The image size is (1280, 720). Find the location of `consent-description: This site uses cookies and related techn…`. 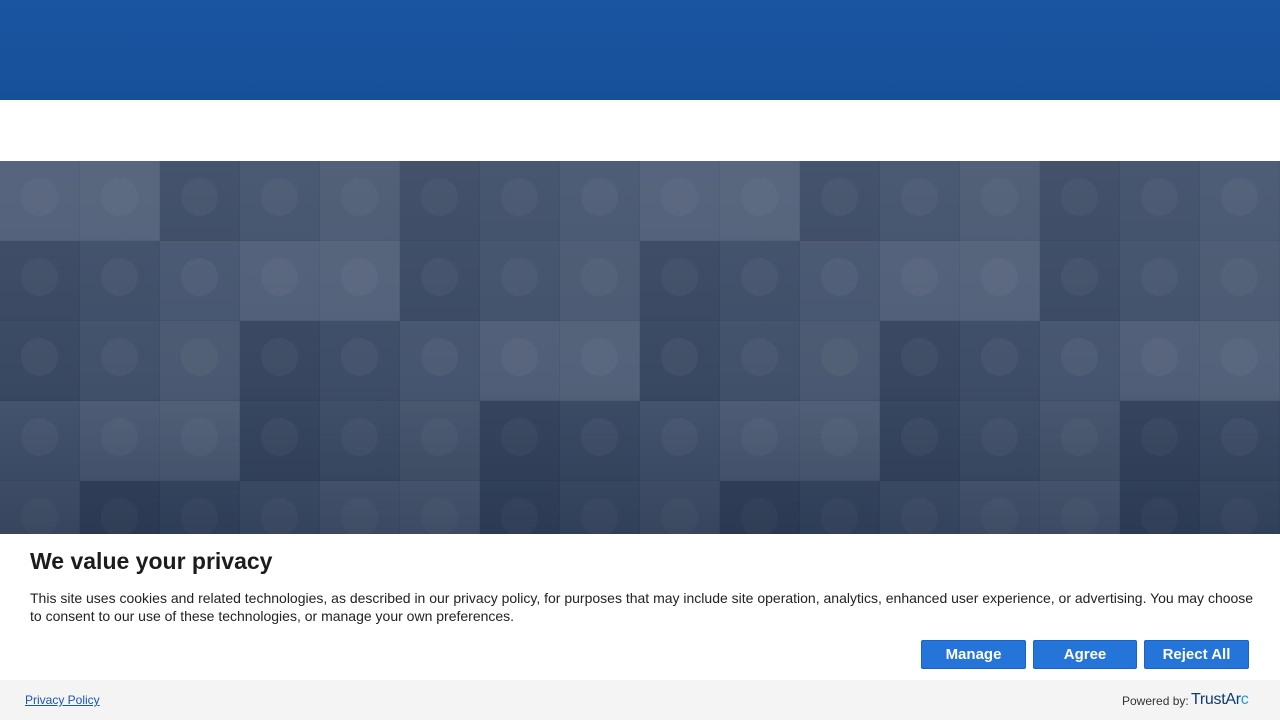

consent-description: This site uses cookies and related techn… is located at coordinates (642, 607).